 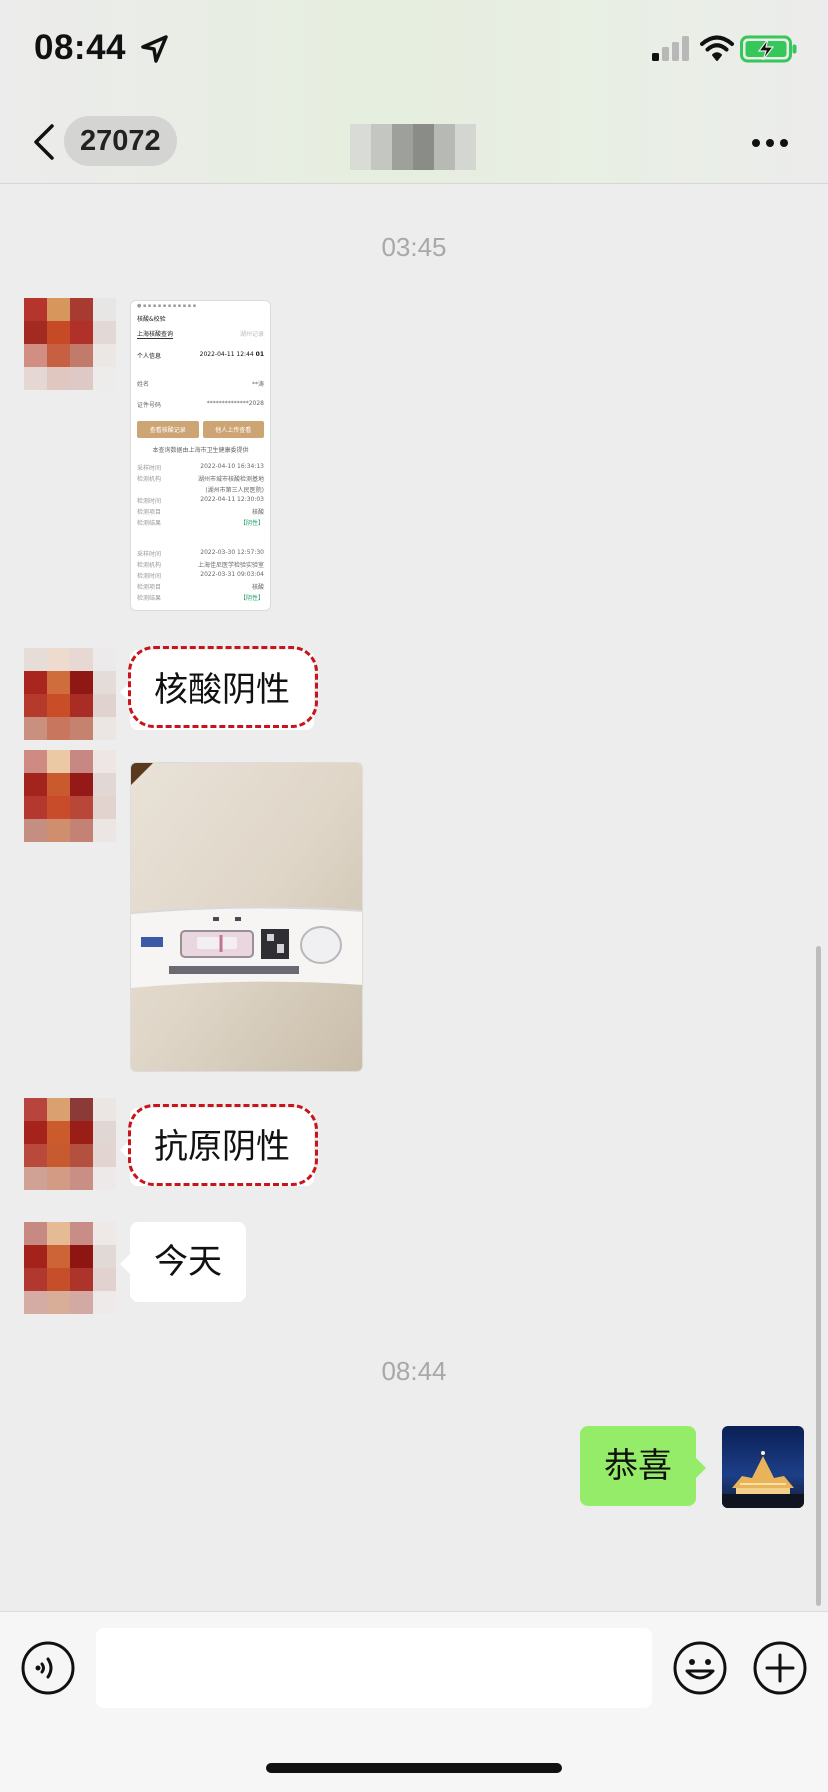 I want to click on screenshot-notice: 本查询数据由上海市卫生健康委提供, so click(x=200, y=450).